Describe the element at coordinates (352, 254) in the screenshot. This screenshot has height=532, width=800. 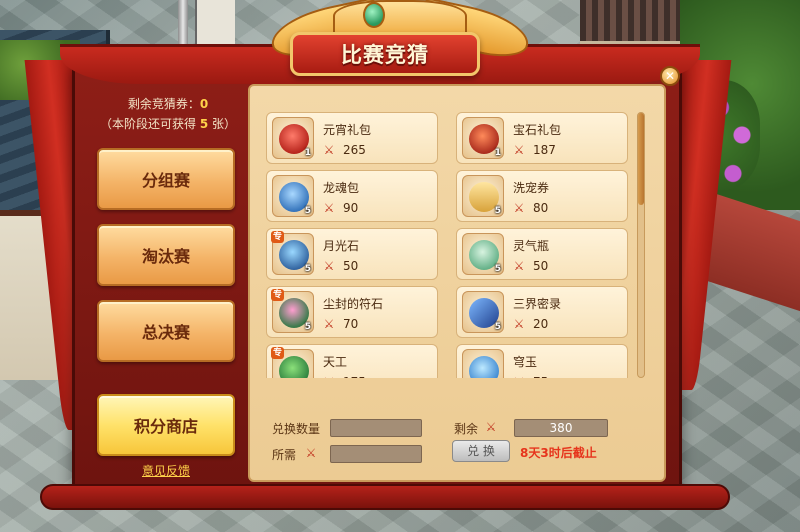
I see `item-card: 专 5 月光石 ⚔ 50` at that location.